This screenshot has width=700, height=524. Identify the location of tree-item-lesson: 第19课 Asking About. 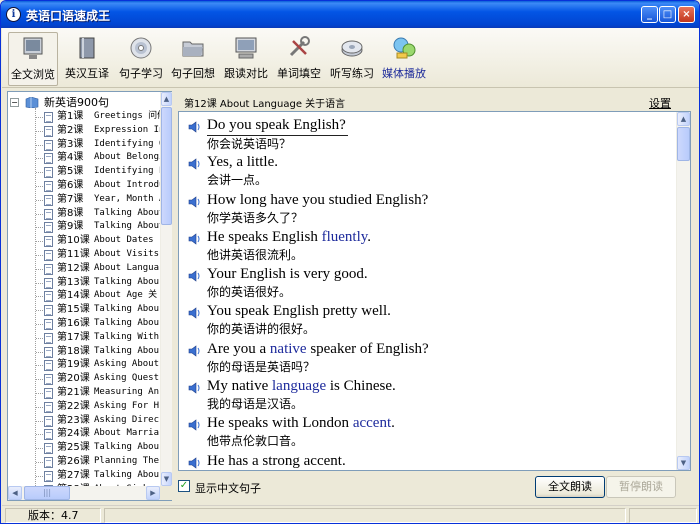
(84, 365).